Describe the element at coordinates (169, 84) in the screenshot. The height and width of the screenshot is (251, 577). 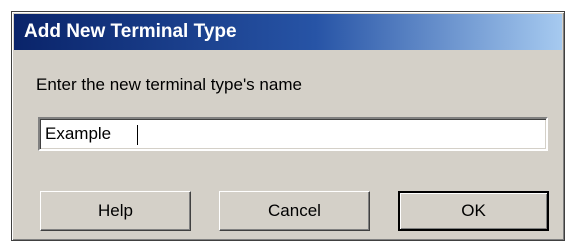
I see `prompt-label: Enter the new terminal type's name` at that location.